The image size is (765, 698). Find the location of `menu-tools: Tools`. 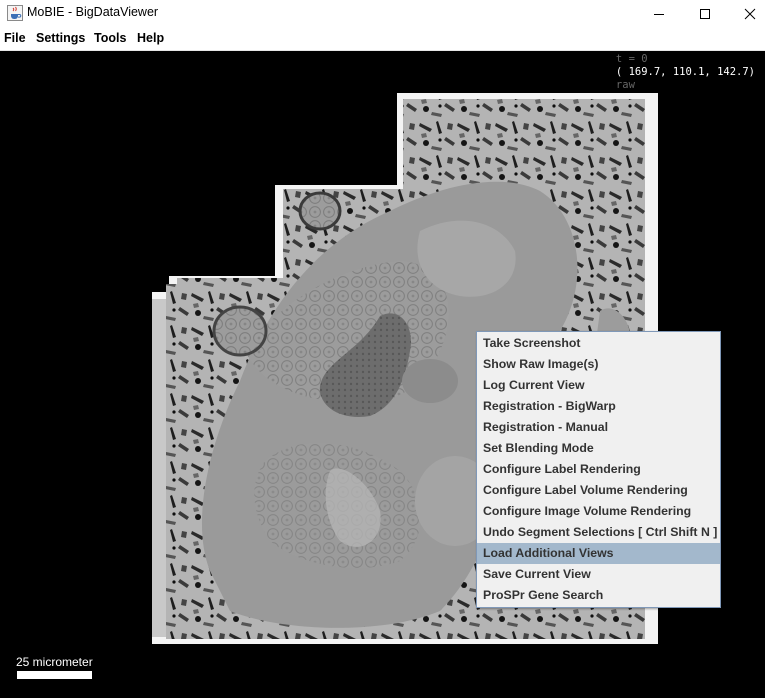

menu-tools: Tools is located at coordinates (110, 38).